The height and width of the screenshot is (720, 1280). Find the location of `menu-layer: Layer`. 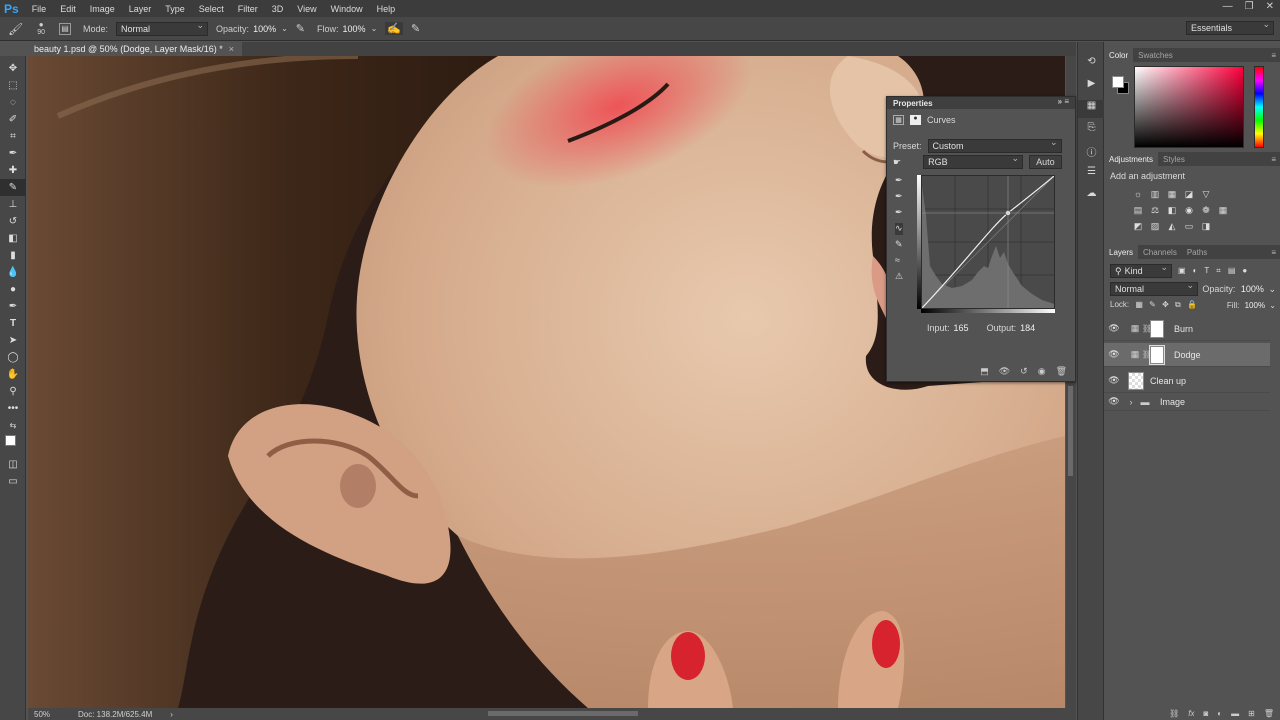

menu-layer: Layer is located at coordinates (140, 9).